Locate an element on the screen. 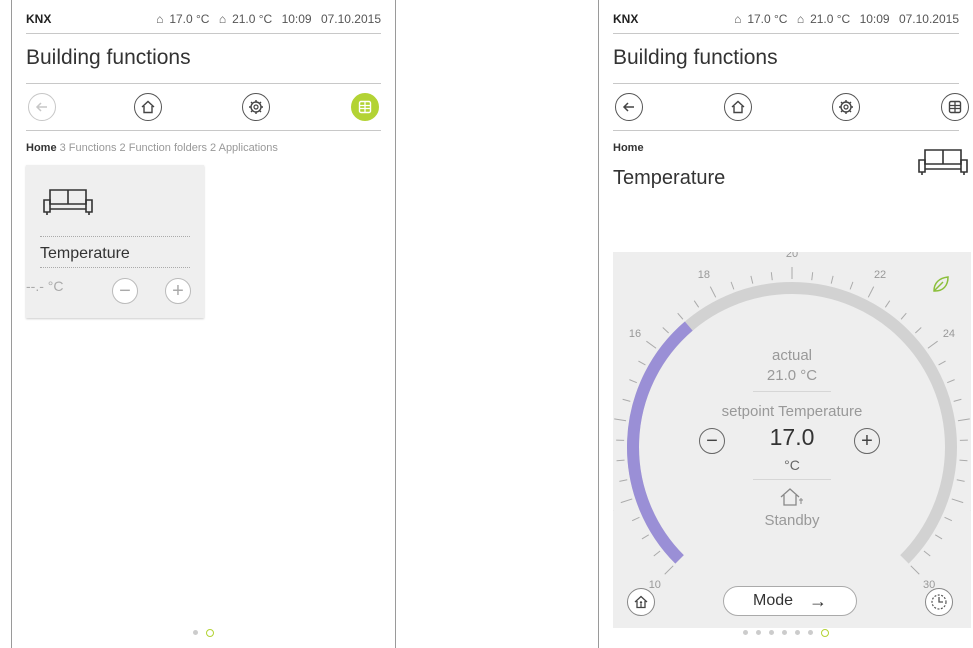 This screenshot has height=648, width=973. dial-label: 16 is located at coordinates (635, 334).